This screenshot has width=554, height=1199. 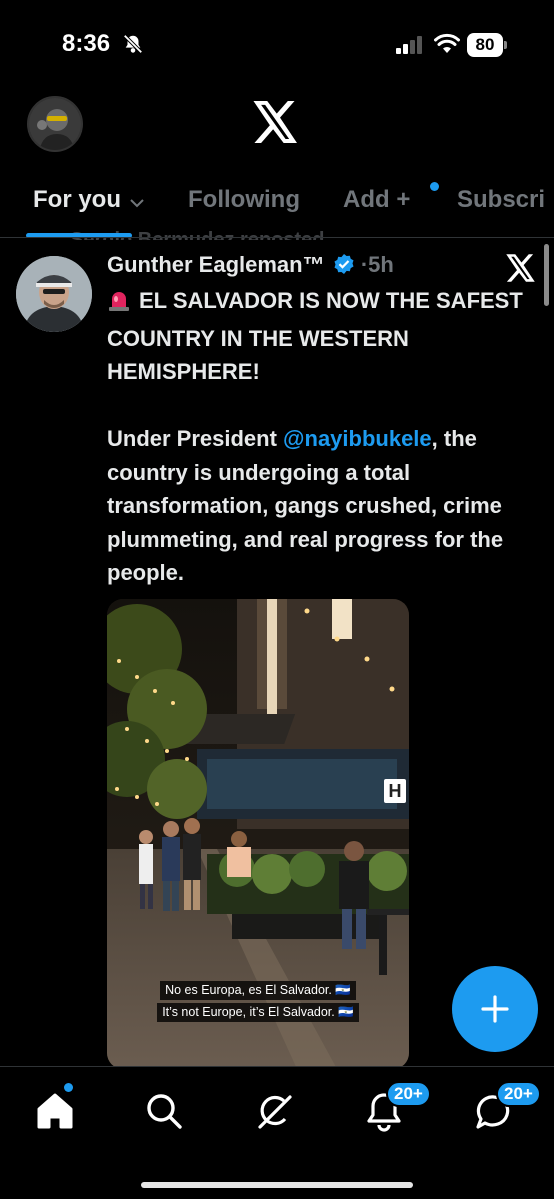 I want to click on notifications-badge: 20+, so click(x=408, y=1094).